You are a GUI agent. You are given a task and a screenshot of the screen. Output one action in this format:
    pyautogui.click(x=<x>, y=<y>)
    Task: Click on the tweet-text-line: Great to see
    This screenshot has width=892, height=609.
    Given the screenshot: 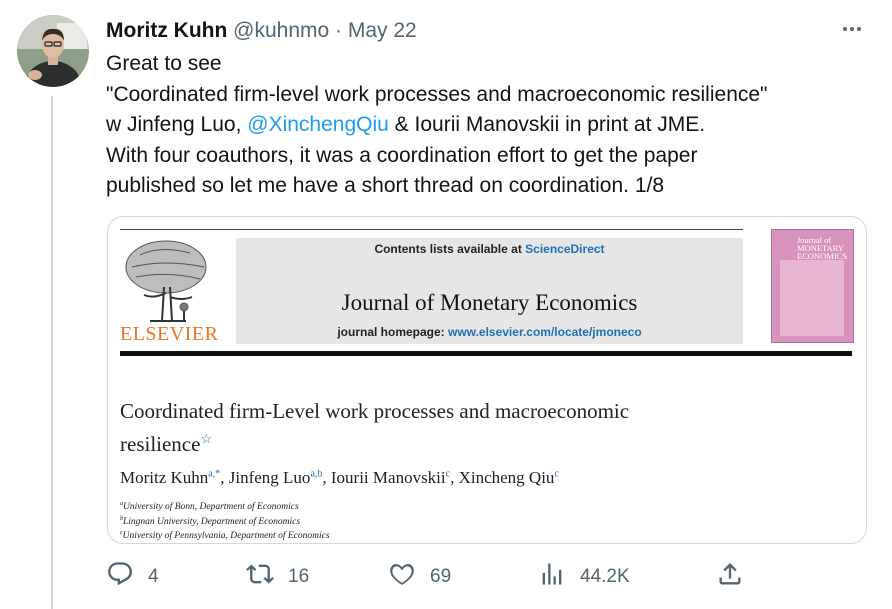 What is the action you would take?
    pyautogui.click(x=164, y=63)
    